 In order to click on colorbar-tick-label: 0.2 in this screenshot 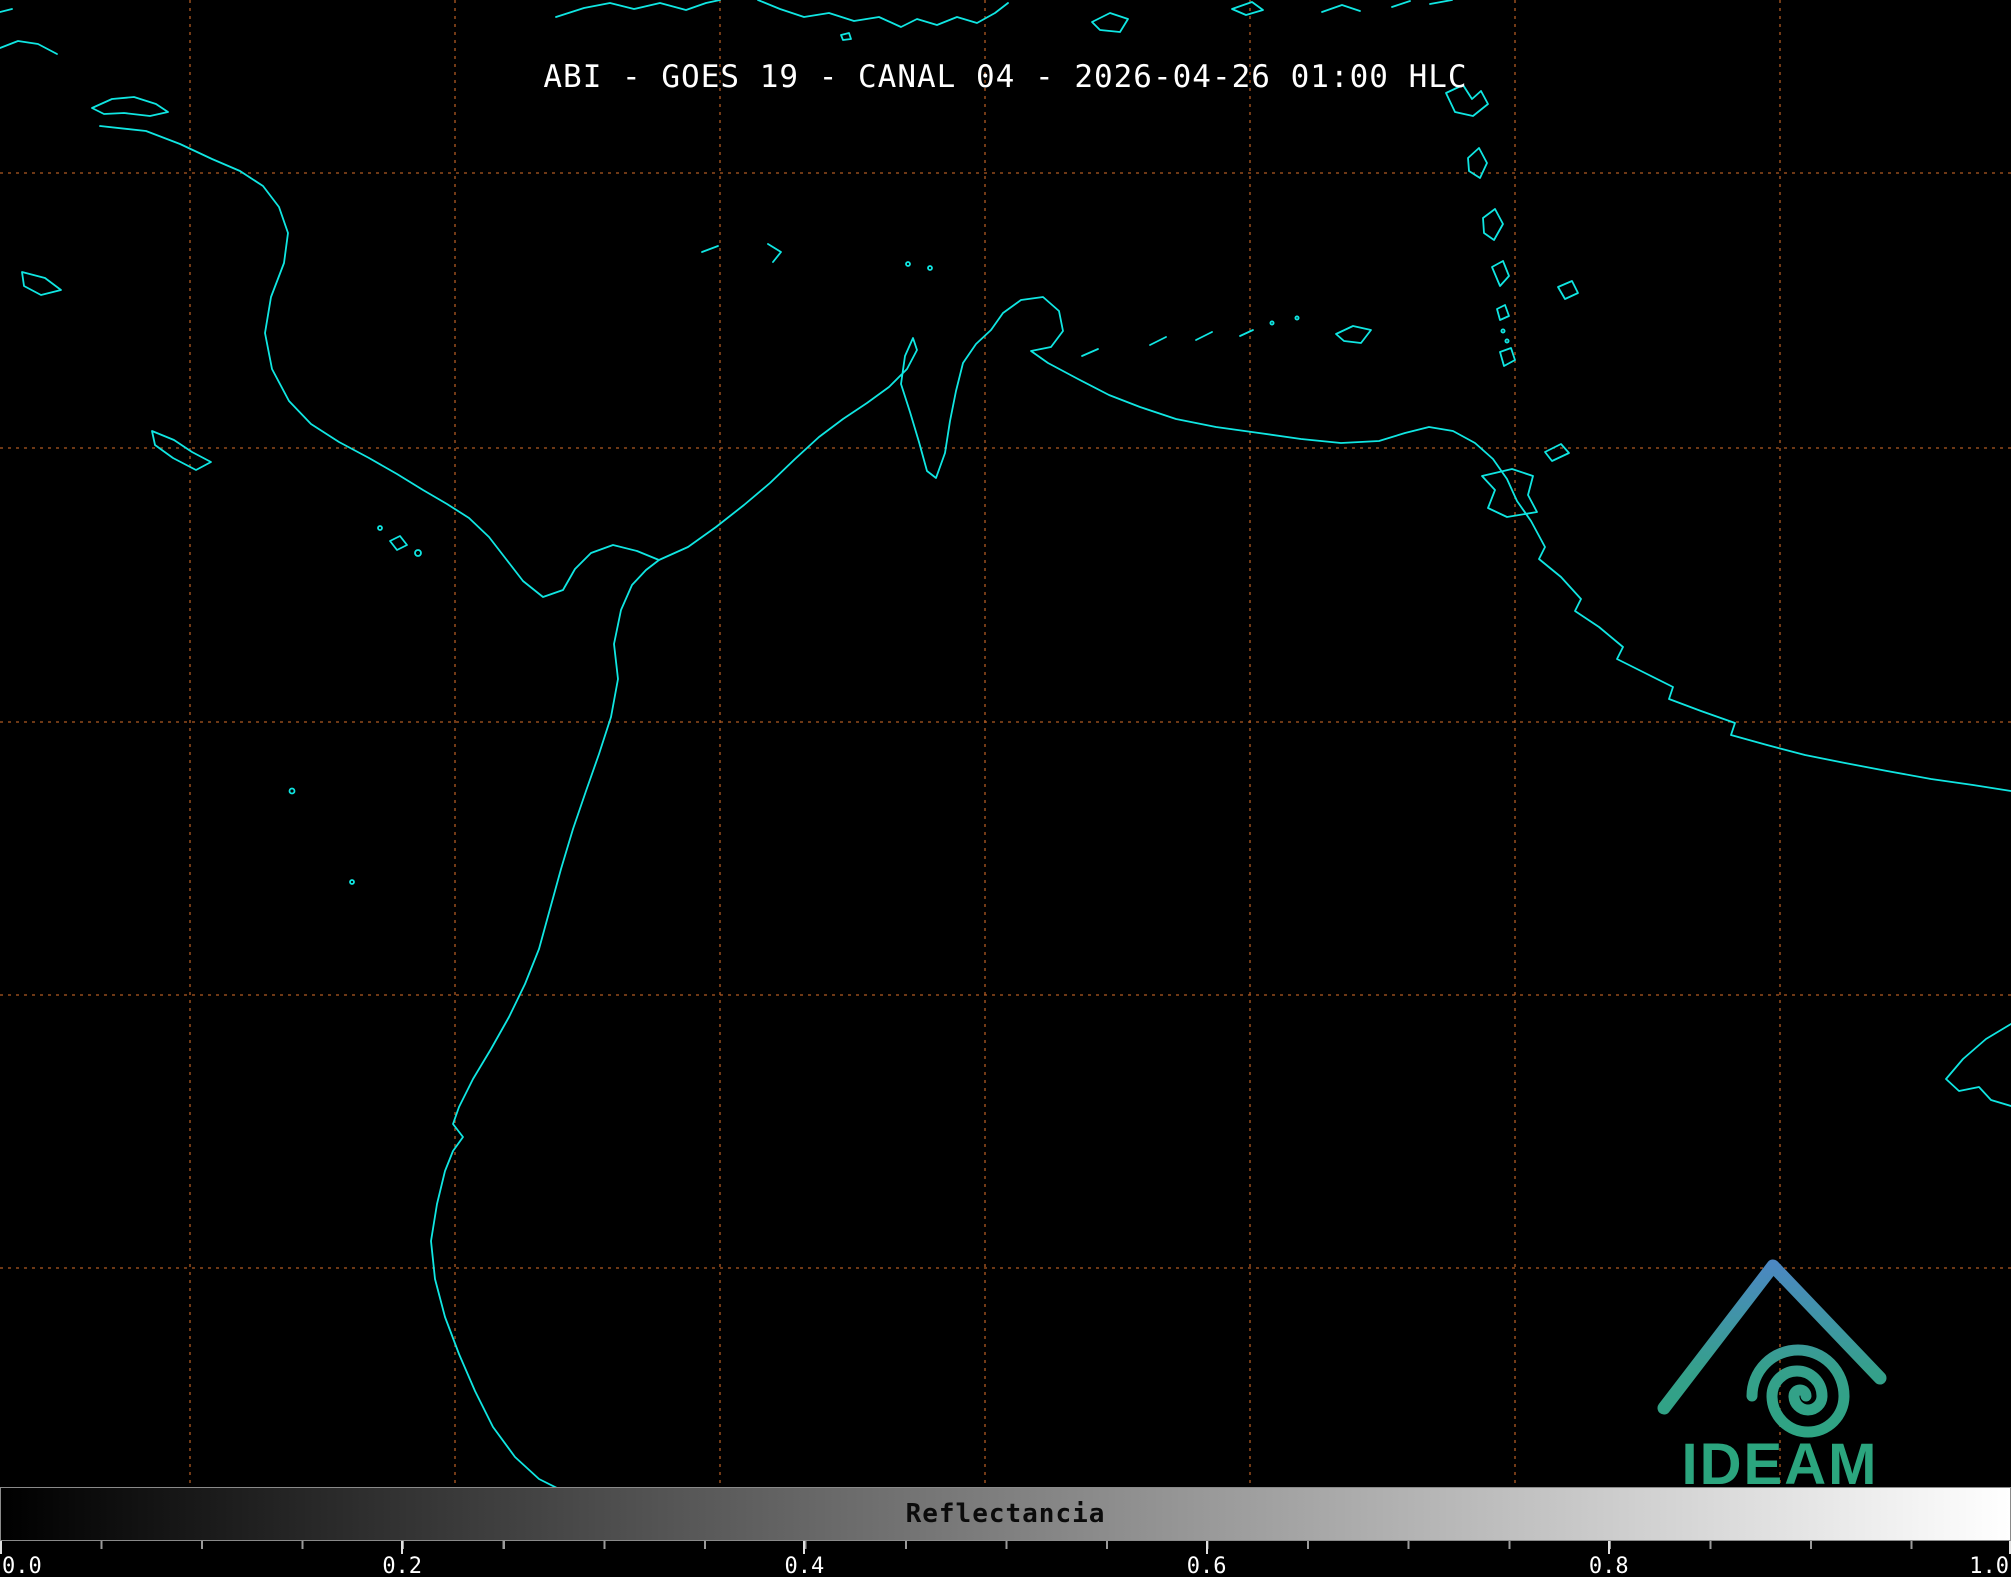, I will do `click(402, 1565)`.